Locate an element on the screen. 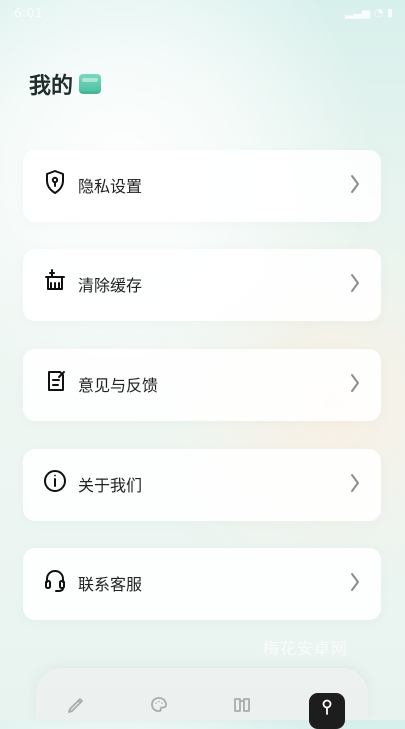 The image size is (405, 729). nav-book-button is located at coordinates (242, 705).